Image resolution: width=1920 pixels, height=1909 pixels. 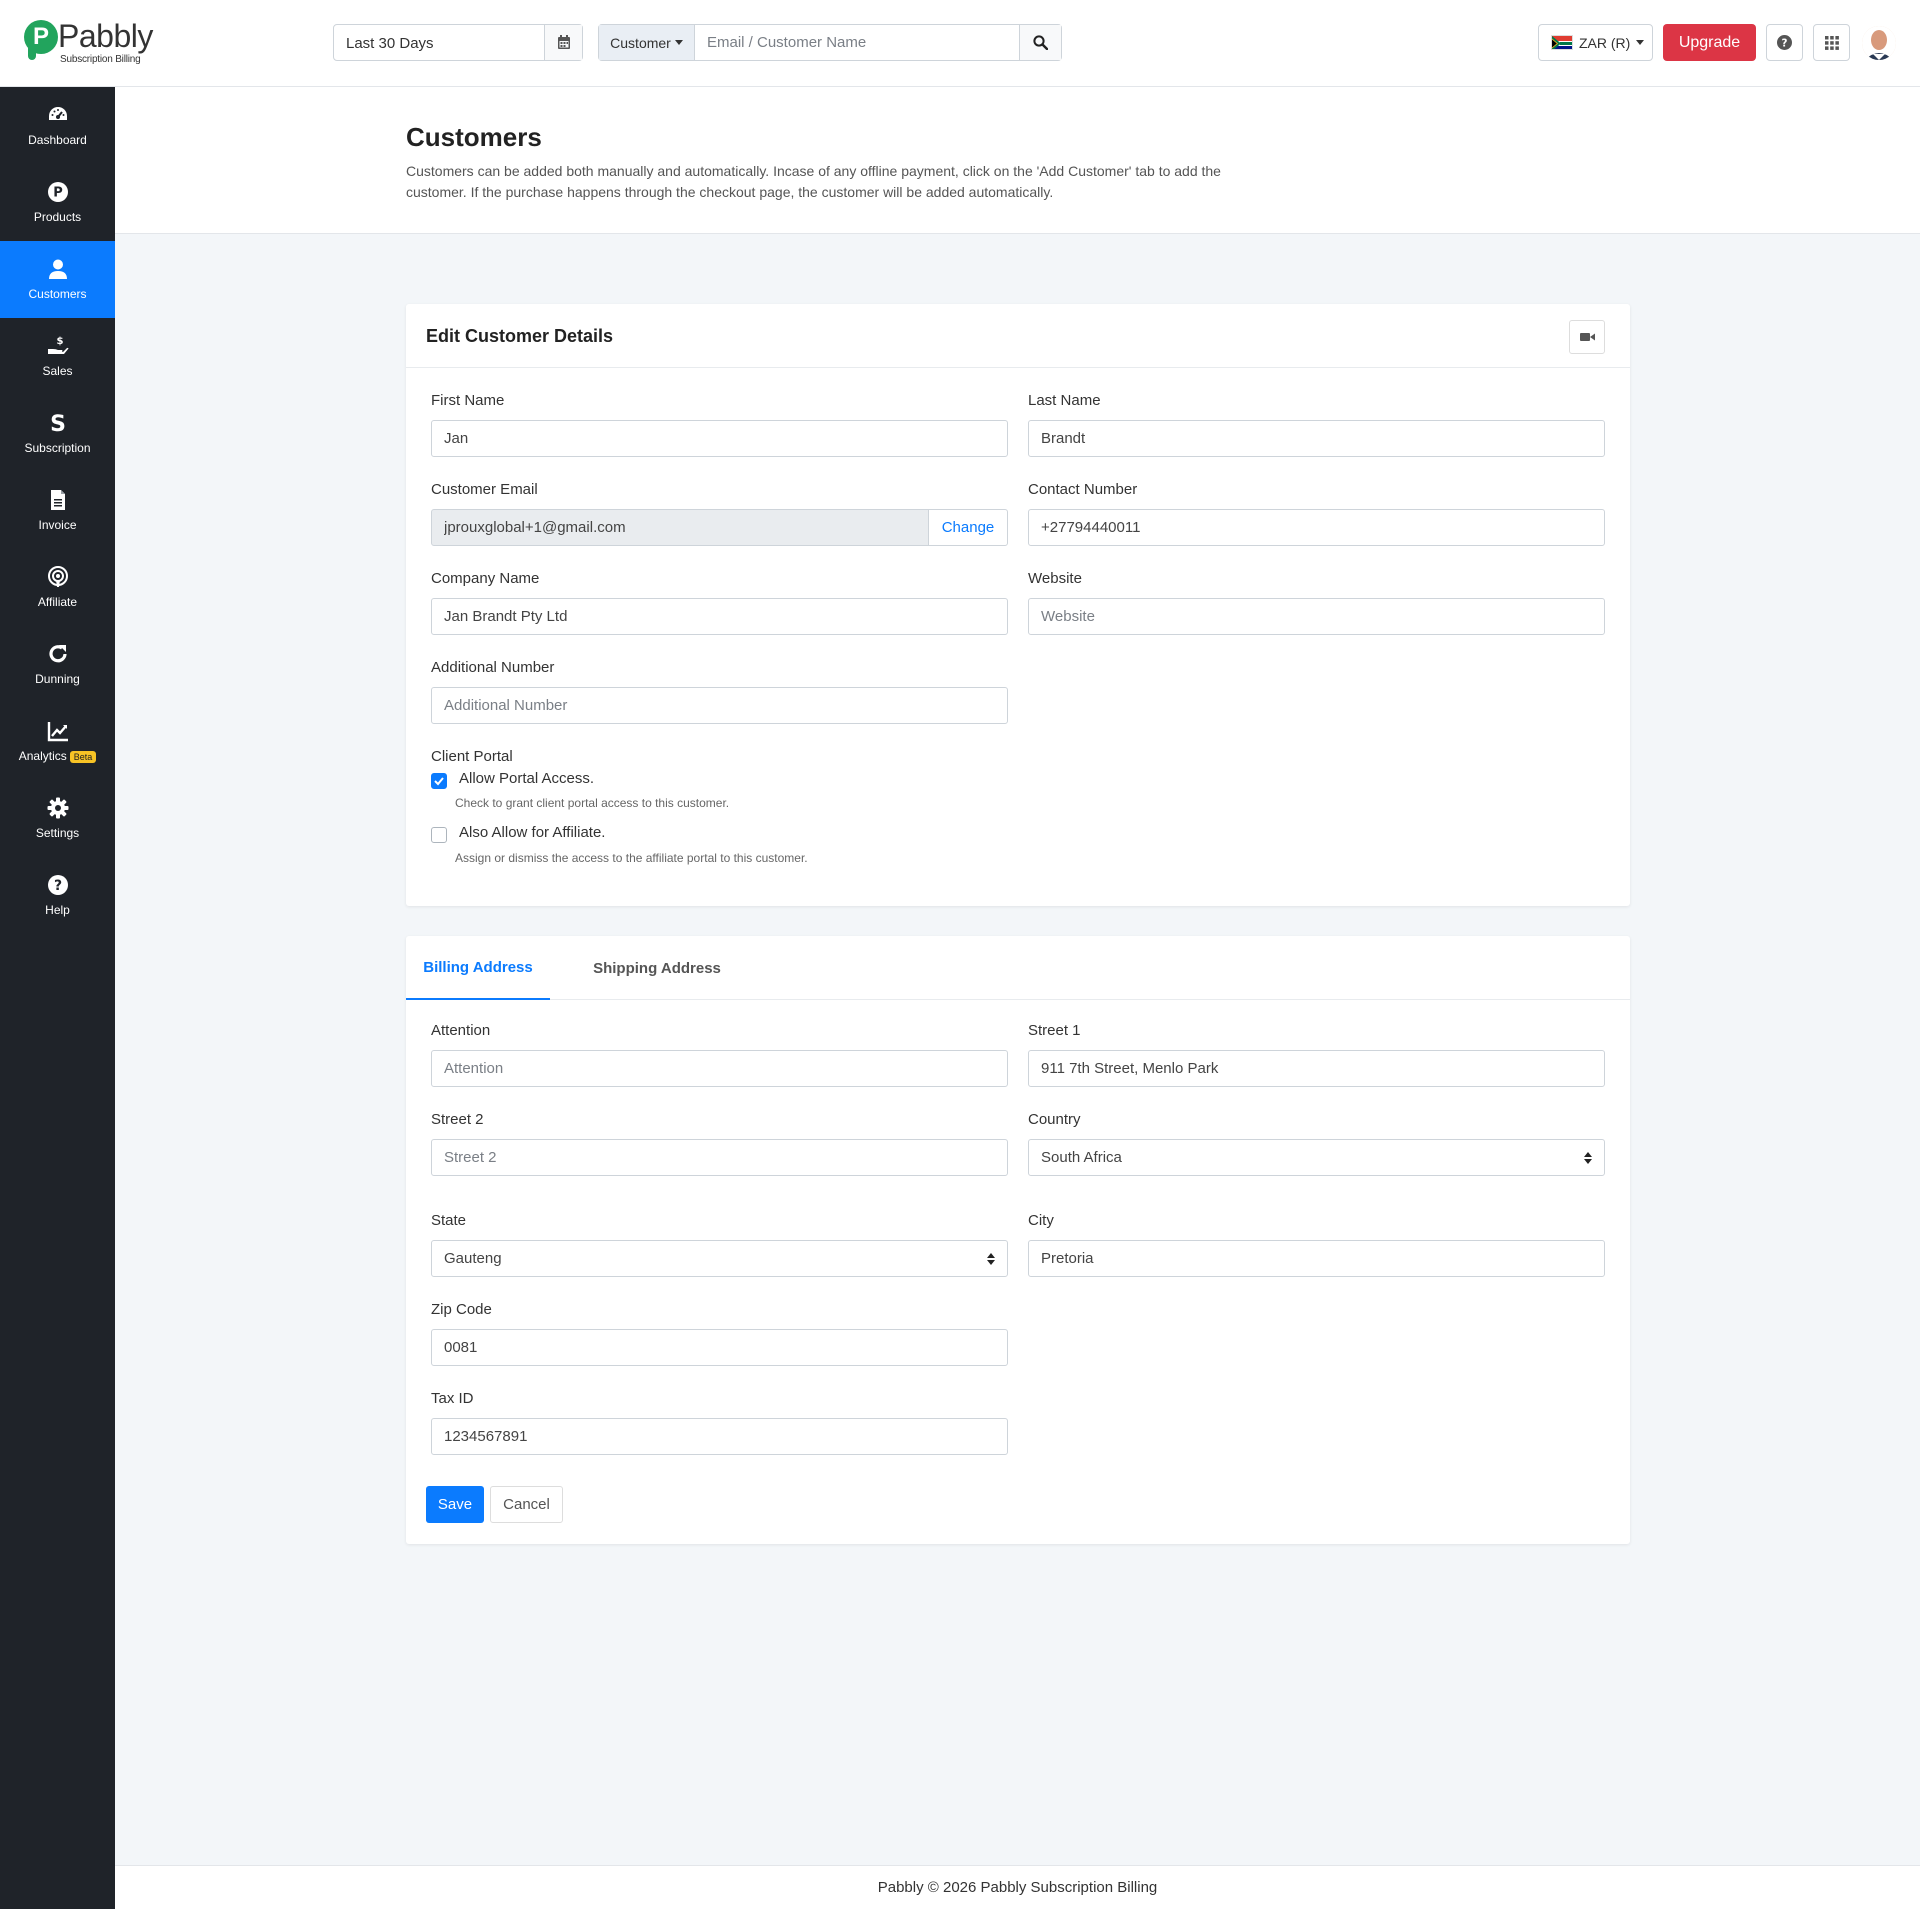 What do you see at coordinates (57, 664) in the screenshot?
I see `sidebar-item-dunning: Dunning` at bounding box center [57, 664].